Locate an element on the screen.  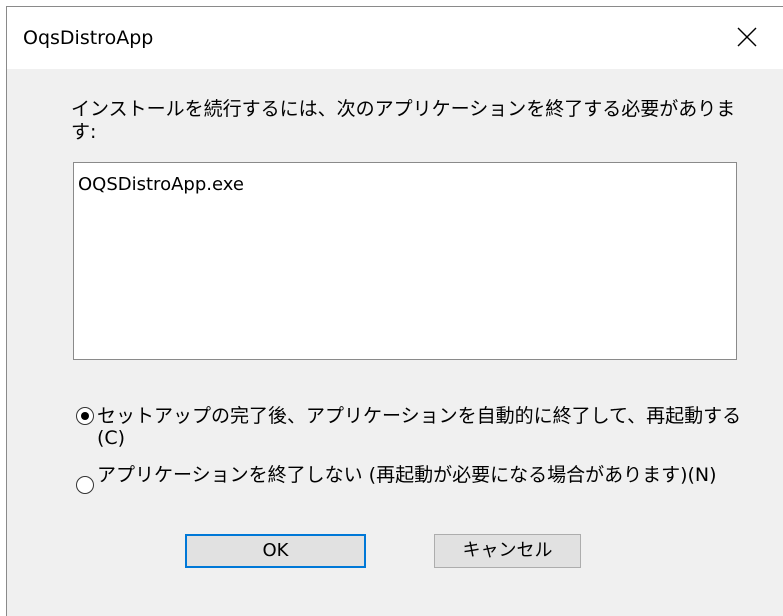
cancel-button: キャンセル is located at coordinates (507, 551).